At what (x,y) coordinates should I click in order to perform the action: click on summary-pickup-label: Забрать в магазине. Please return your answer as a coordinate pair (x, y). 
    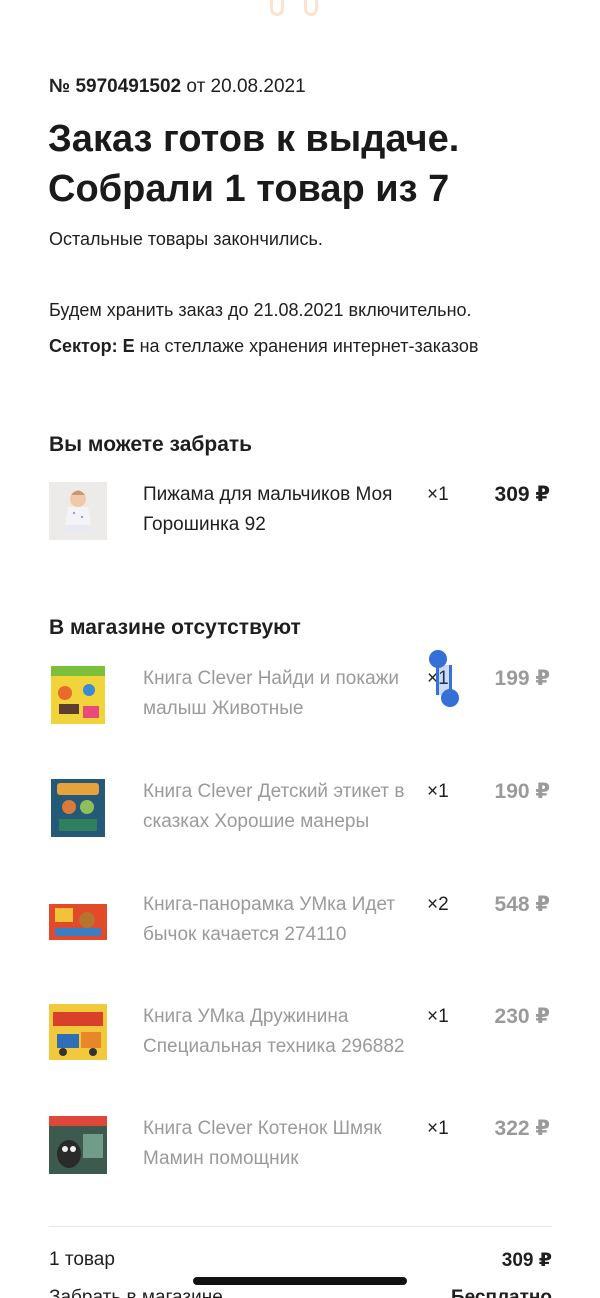
    Looking at the image, I should click on (136, 1292).